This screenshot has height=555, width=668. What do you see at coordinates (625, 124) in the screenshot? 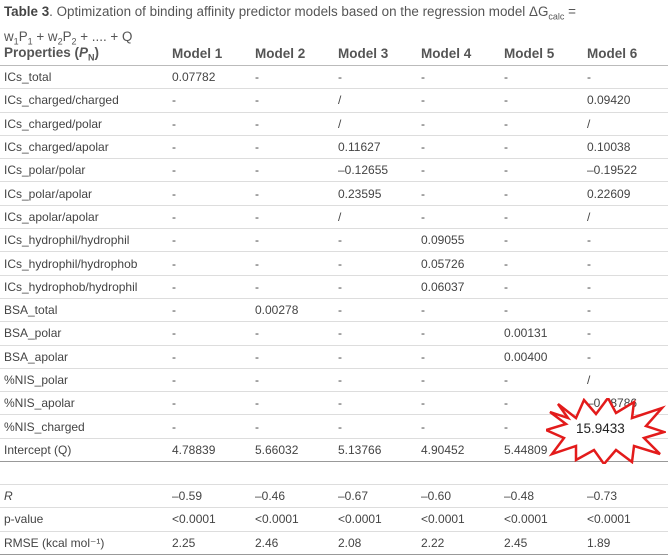
I see `cell-model-6: /` at bounding box center [625, 124].